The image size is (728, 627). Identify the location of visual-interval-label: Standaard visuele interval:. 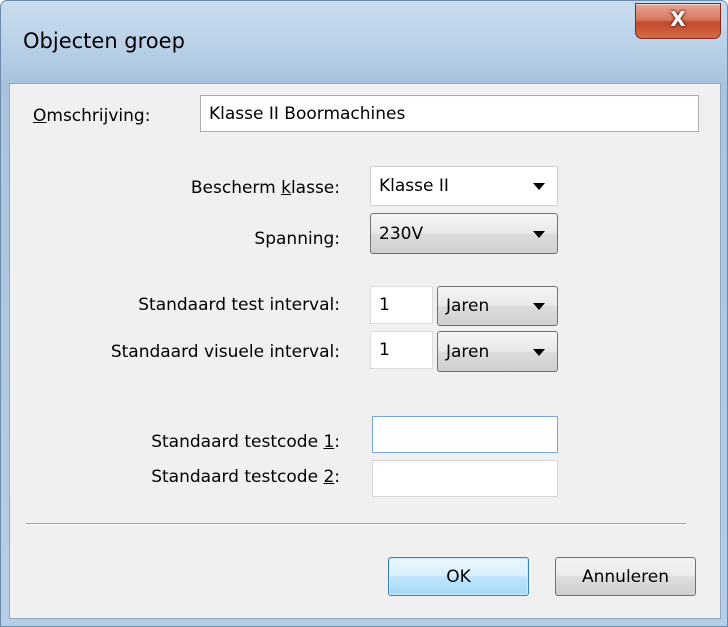
(225, 352).